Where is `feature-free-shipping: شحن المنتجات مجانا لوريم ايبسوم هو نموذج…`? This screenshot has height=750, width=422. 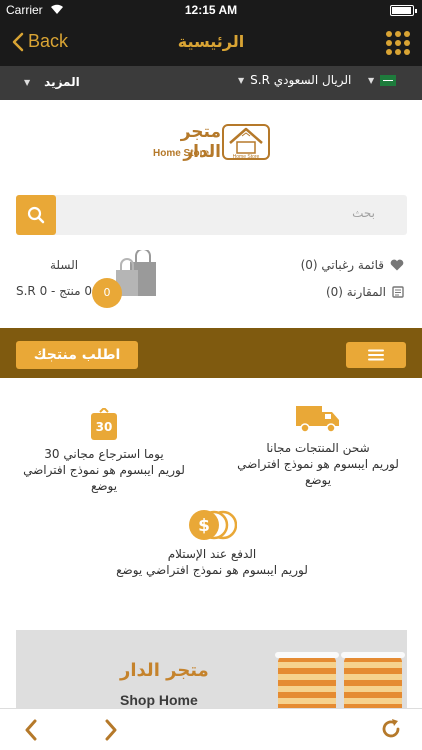
feature-free-shipping: شحن المنتجات مجانا لوريم ايبسوم هو نموذج… is located at coordinates (318, 444).